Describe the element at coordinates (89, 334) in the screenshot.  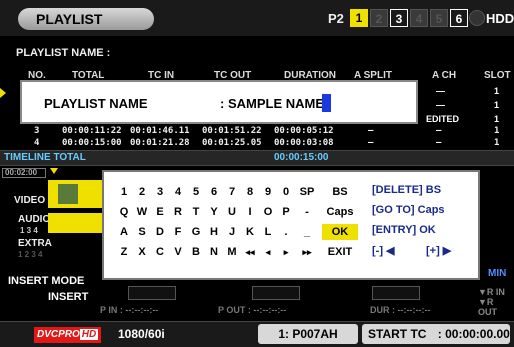
I see `codec-hd: HD` at that location.